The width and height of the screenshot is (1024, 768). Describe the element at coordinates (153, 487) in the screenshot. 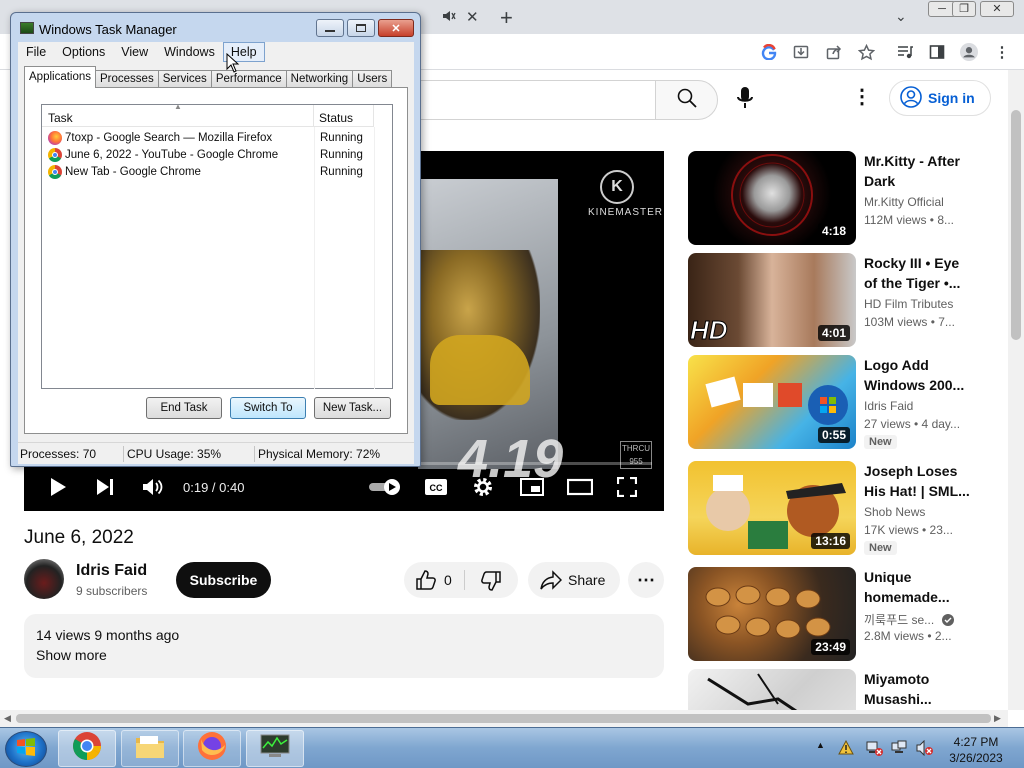

I see `volume-icon` at that location.